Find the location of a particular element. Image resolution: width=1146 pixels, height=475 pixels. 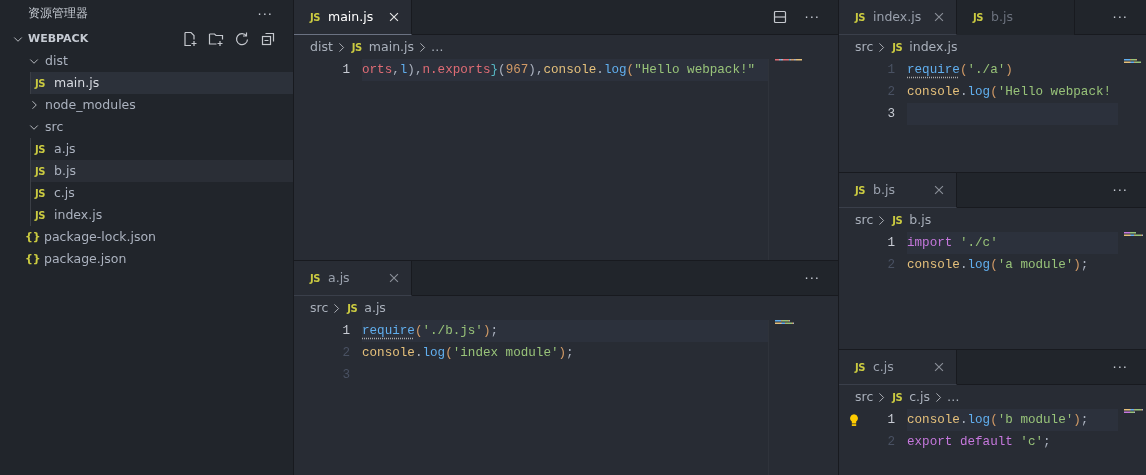

new-folder-icon is located at coordinates (216, 39).